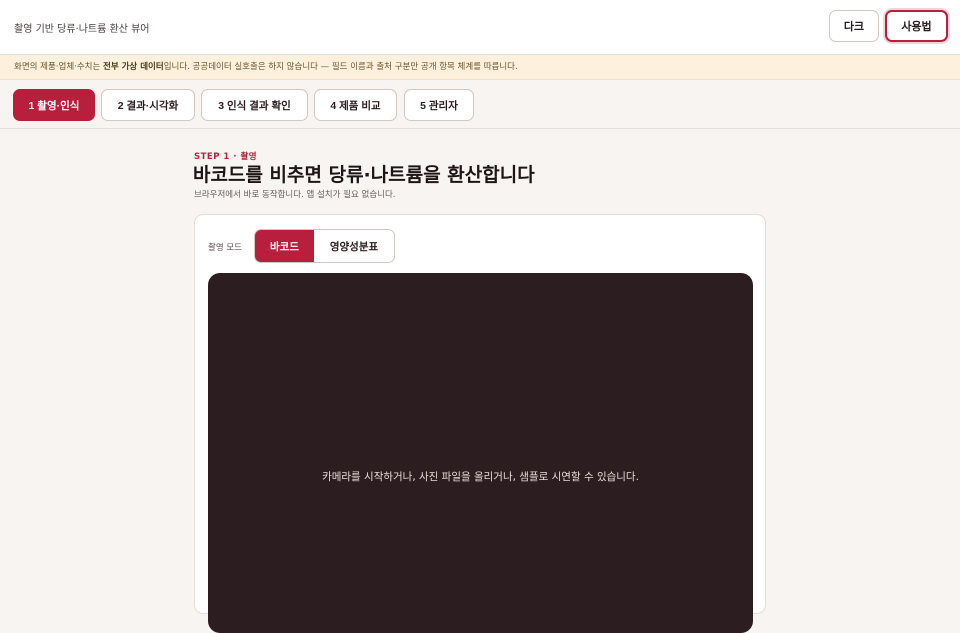 This screenshot has width=960, height=633. I want to click on tab-step-3-review: 3 인식 결과 확인, so click(254, 105).